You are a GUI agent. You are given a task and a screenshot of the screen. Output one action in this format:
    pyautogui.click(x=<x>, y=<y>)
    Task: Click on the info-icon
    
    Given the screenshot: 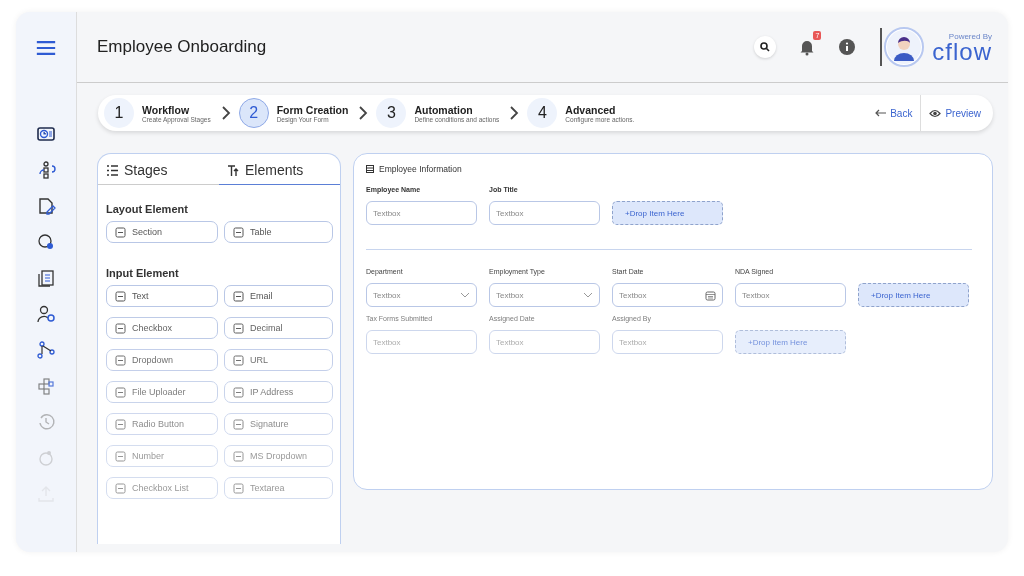 What is the action you would take?
    pyautogui.click(x=847, y=47)
    